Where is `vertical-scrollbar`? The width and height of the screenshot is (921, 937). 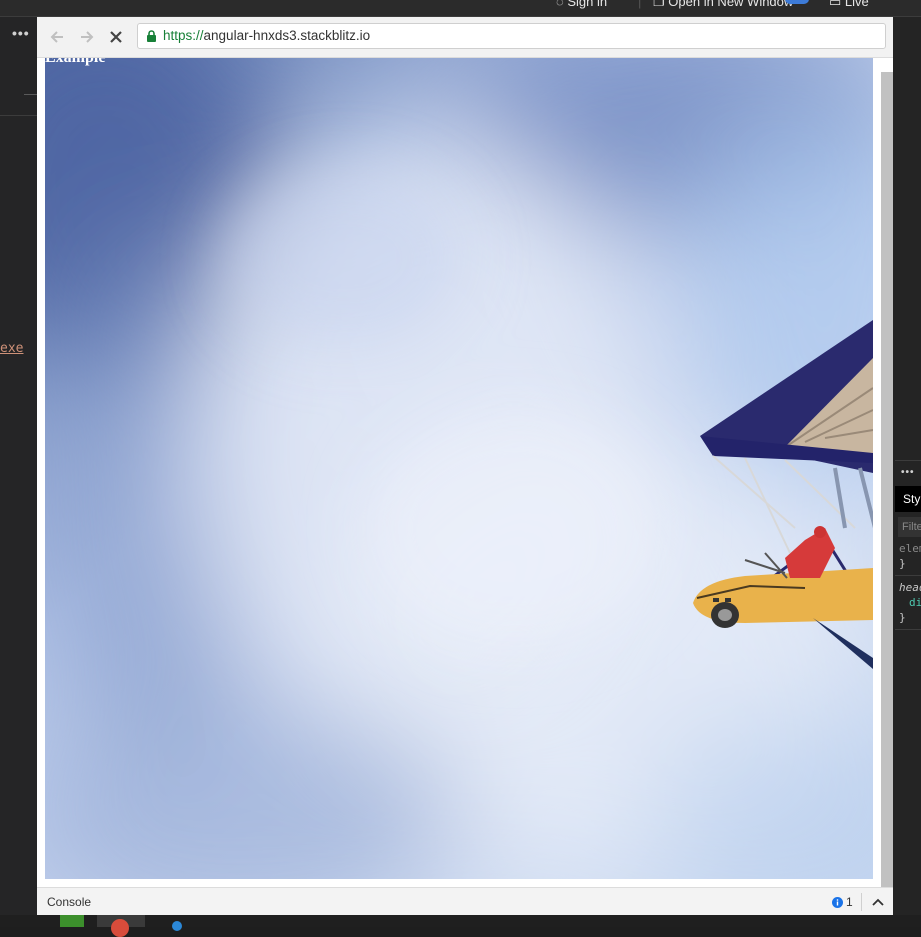 vertical-scrollbar is located at coordinates (887, 479).